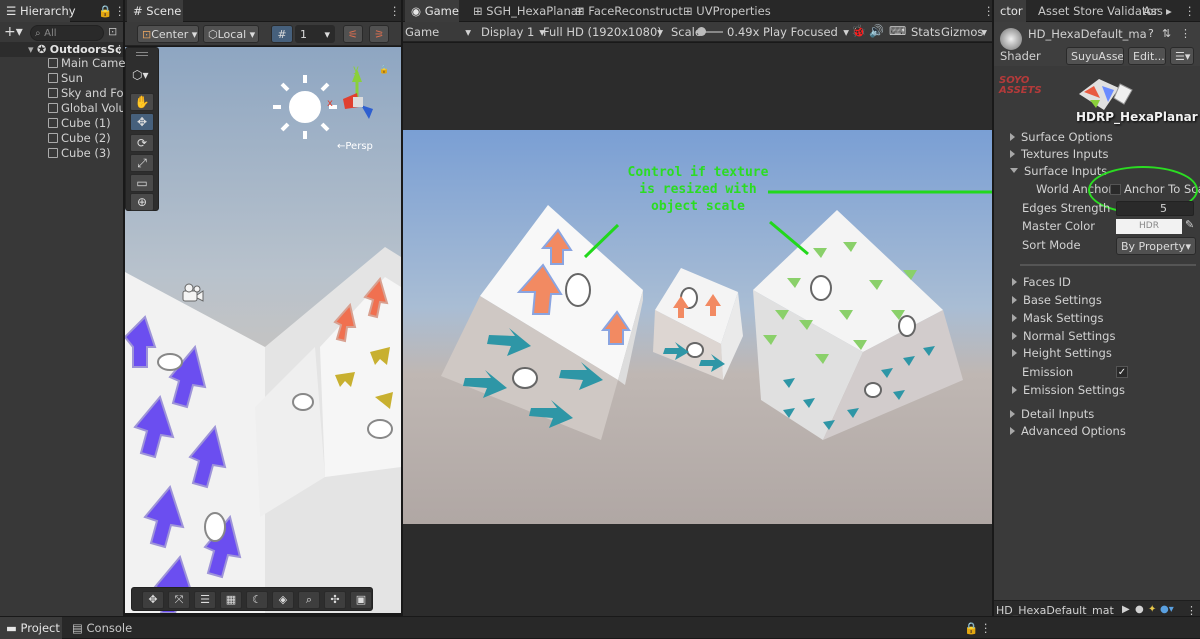 The image size is (1200, 639). I want to click on rect-tool-icon: ▭, so click(142, 183).